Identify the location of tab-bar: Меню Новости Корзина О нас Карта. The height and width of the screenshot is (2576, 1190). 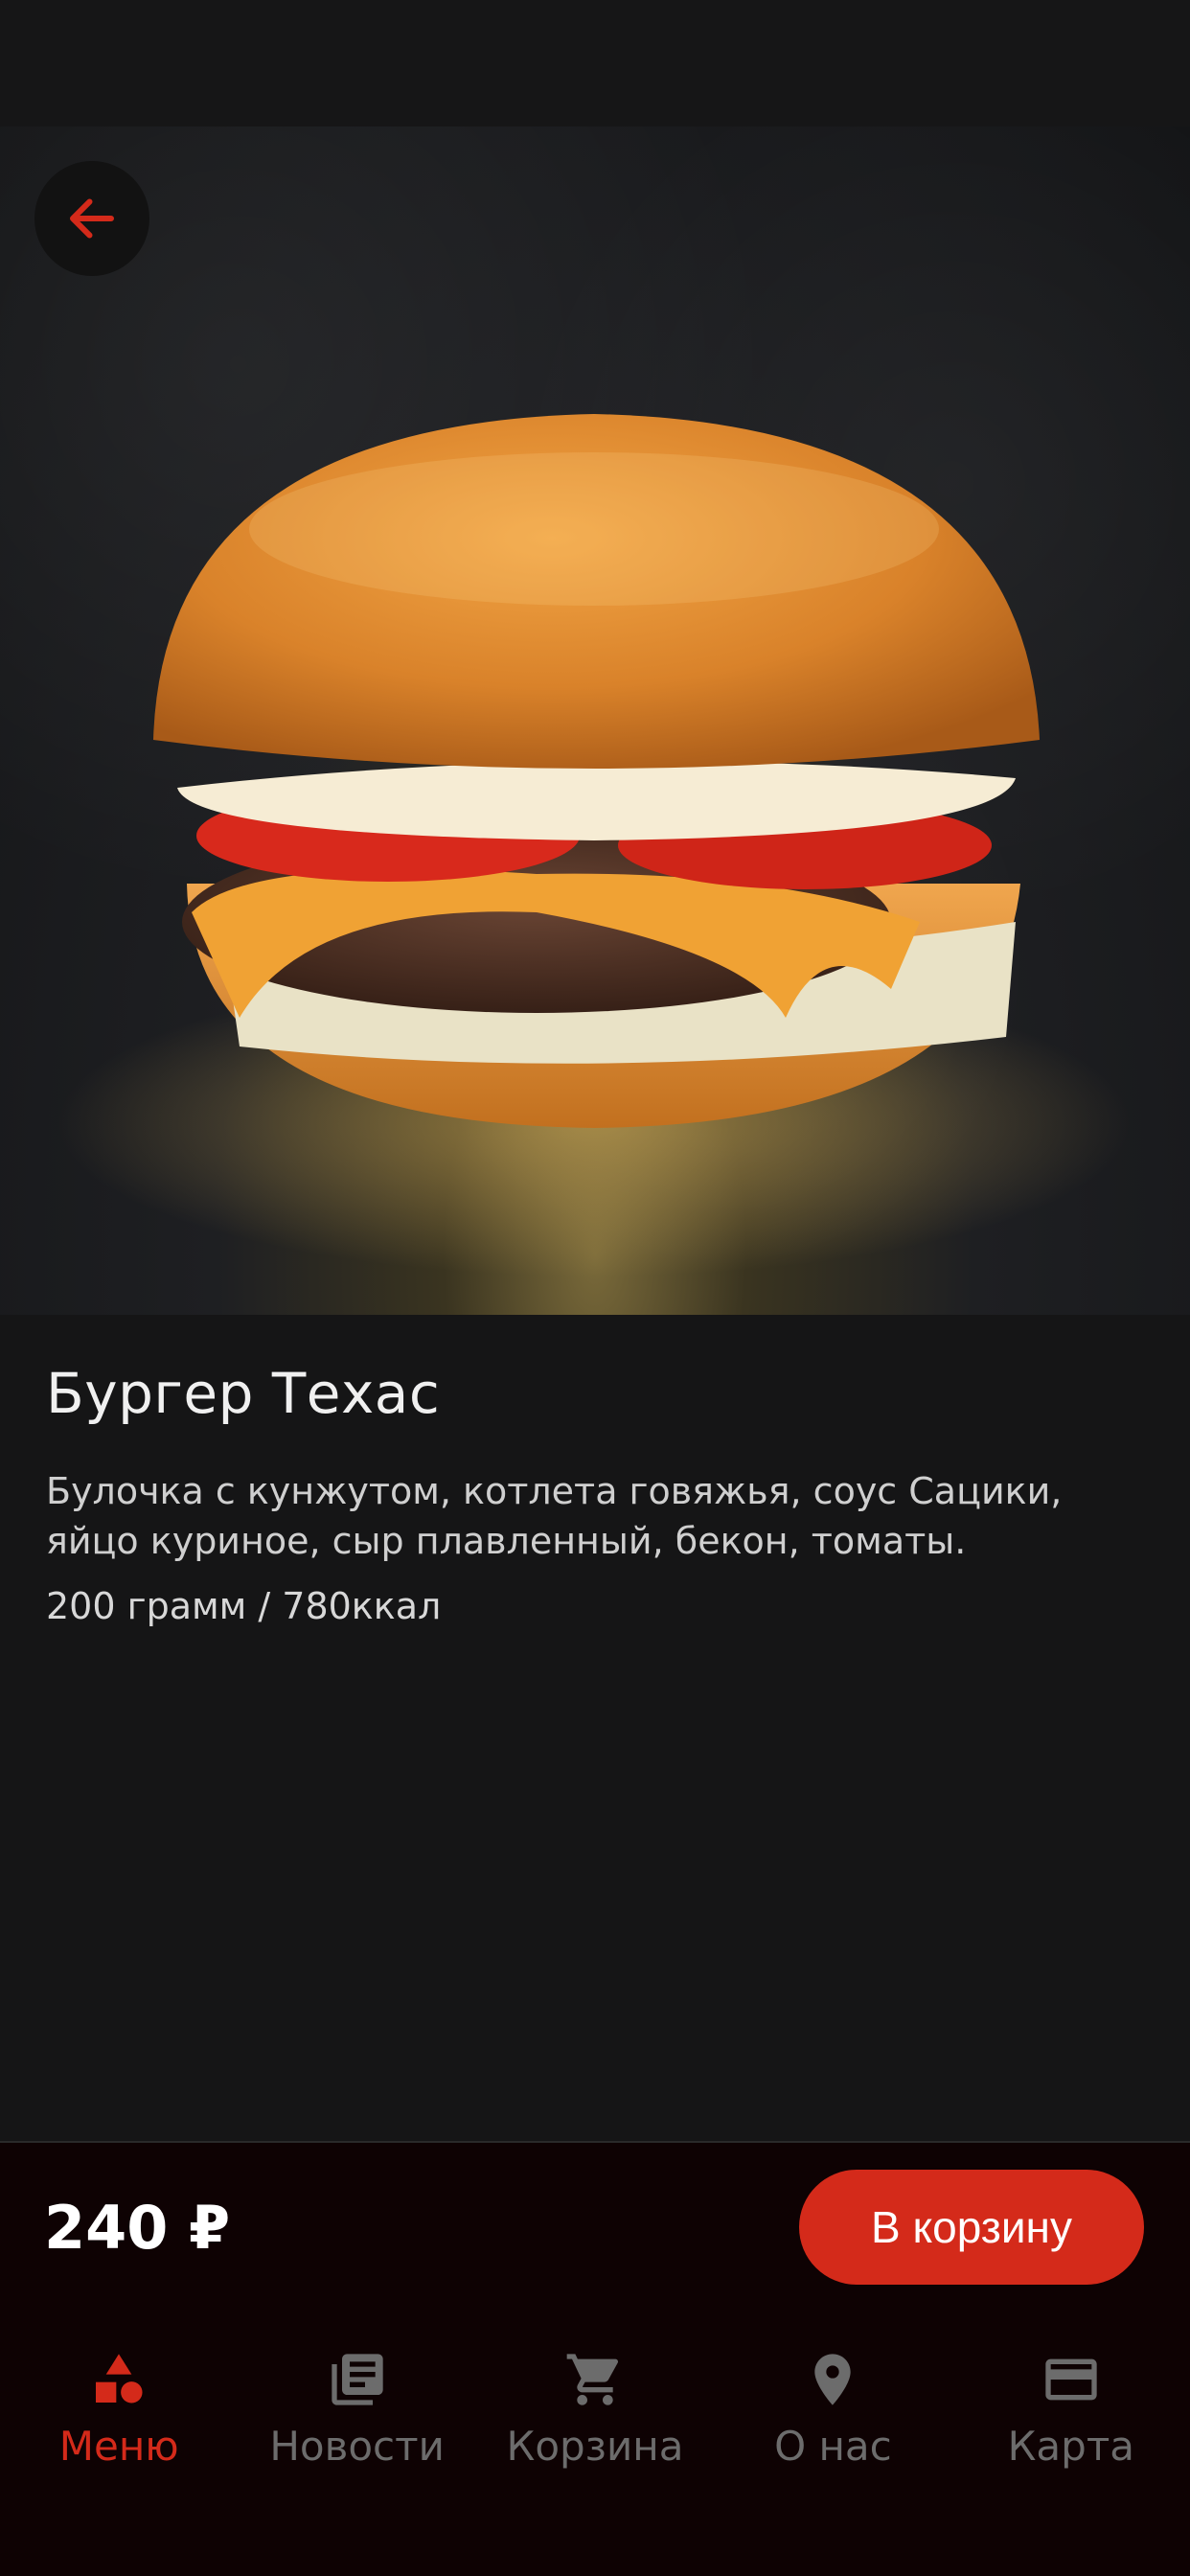
(595, 2411).